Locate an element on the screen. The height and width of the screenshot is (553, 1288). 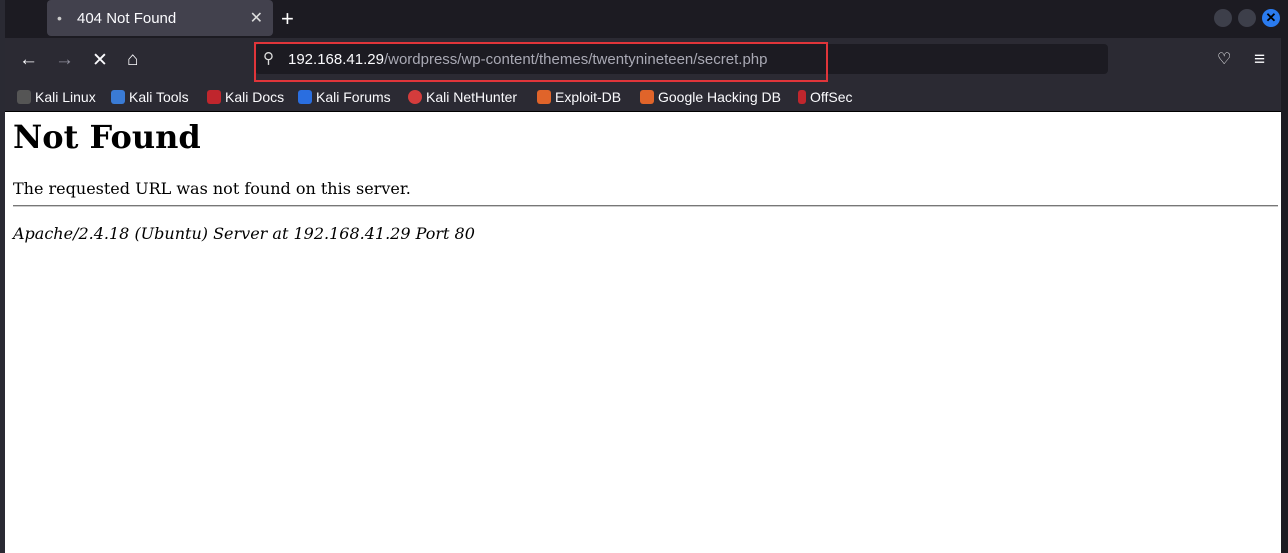
url-highlight-annotation is located at coordinates (541, 62).